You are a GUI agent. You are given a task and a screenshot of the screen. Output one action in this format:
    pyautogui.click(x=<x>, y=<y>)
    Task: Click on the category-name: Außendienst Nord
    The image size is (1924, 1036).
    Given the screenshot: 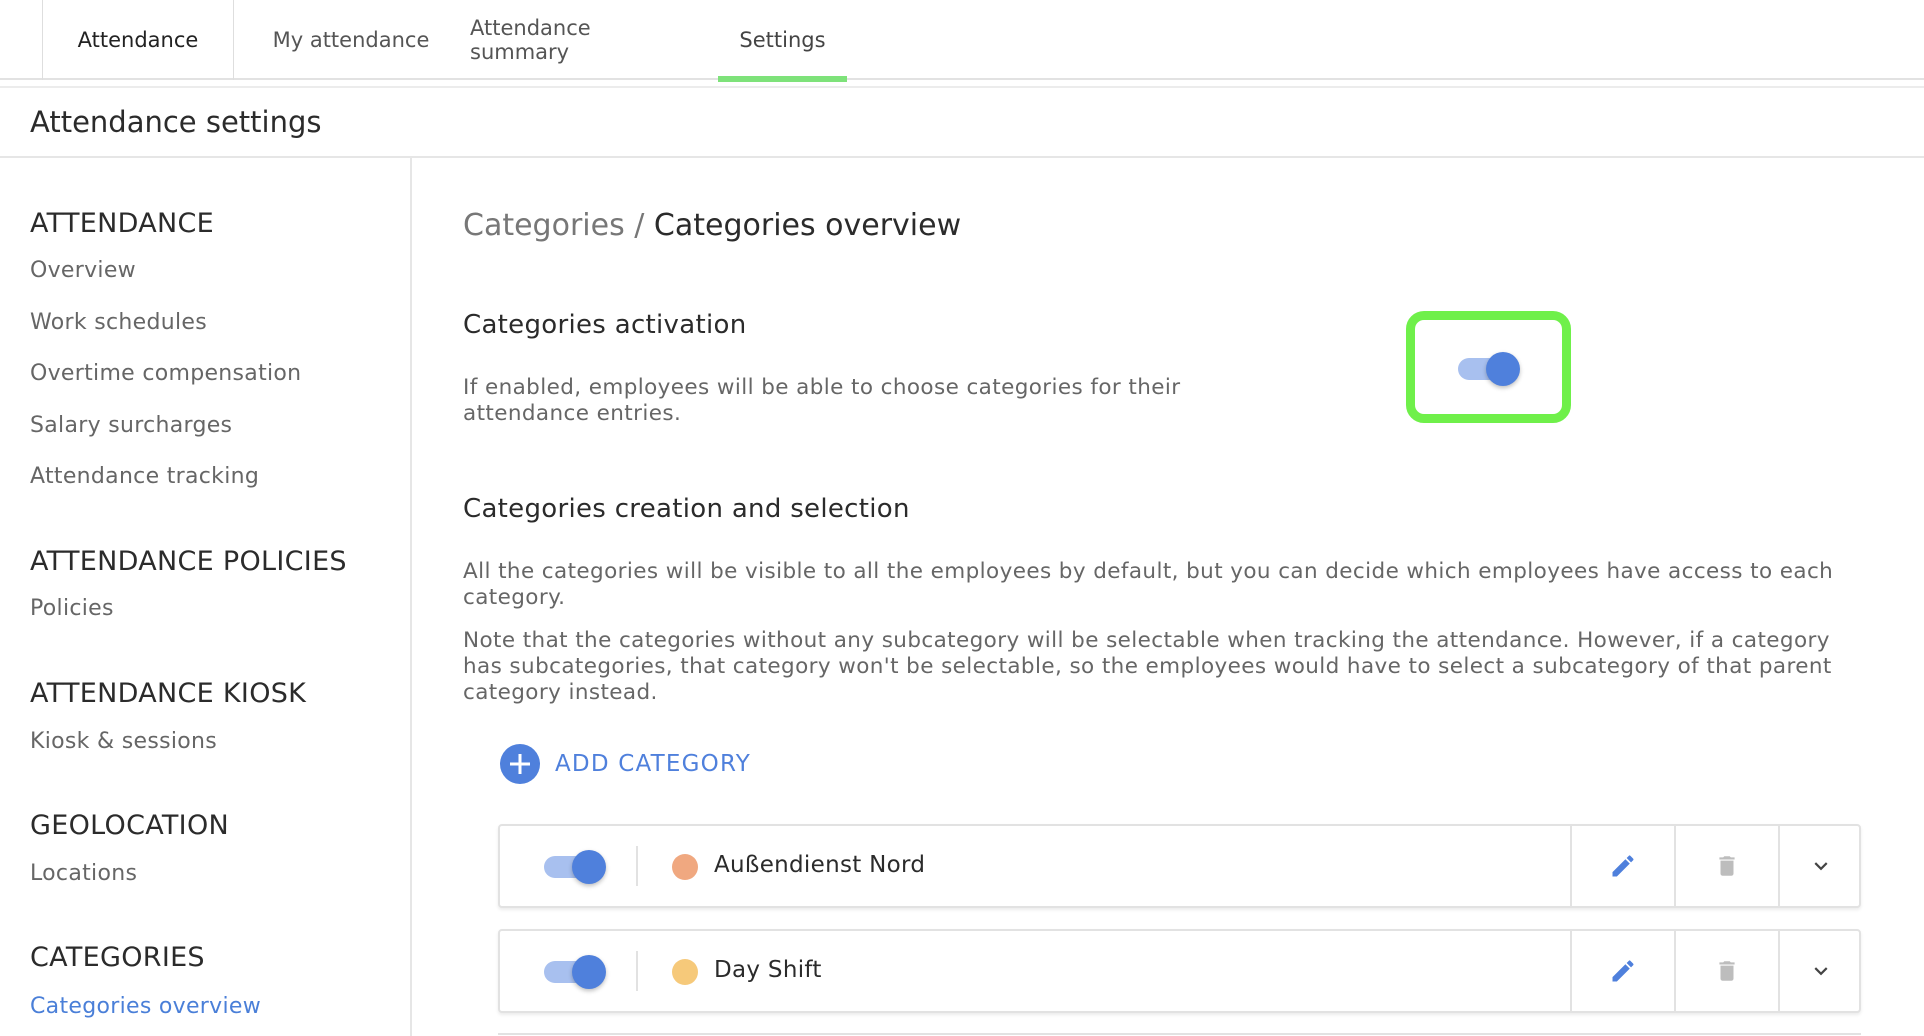 What is the action you would take?
    pyautogui.click(x=820, y=865)
    